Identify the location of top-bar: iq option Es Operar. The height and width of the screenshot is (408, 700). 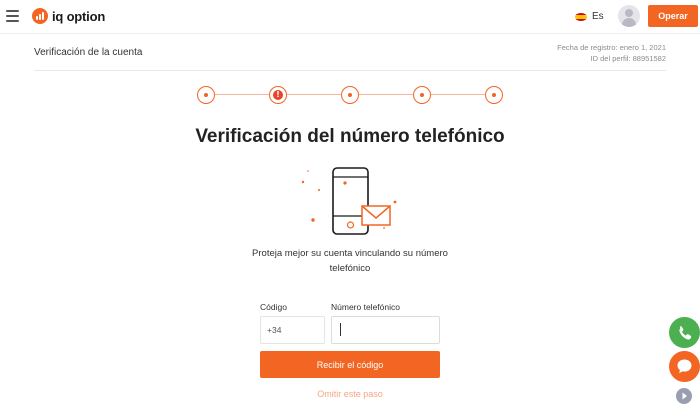
(350, 17).